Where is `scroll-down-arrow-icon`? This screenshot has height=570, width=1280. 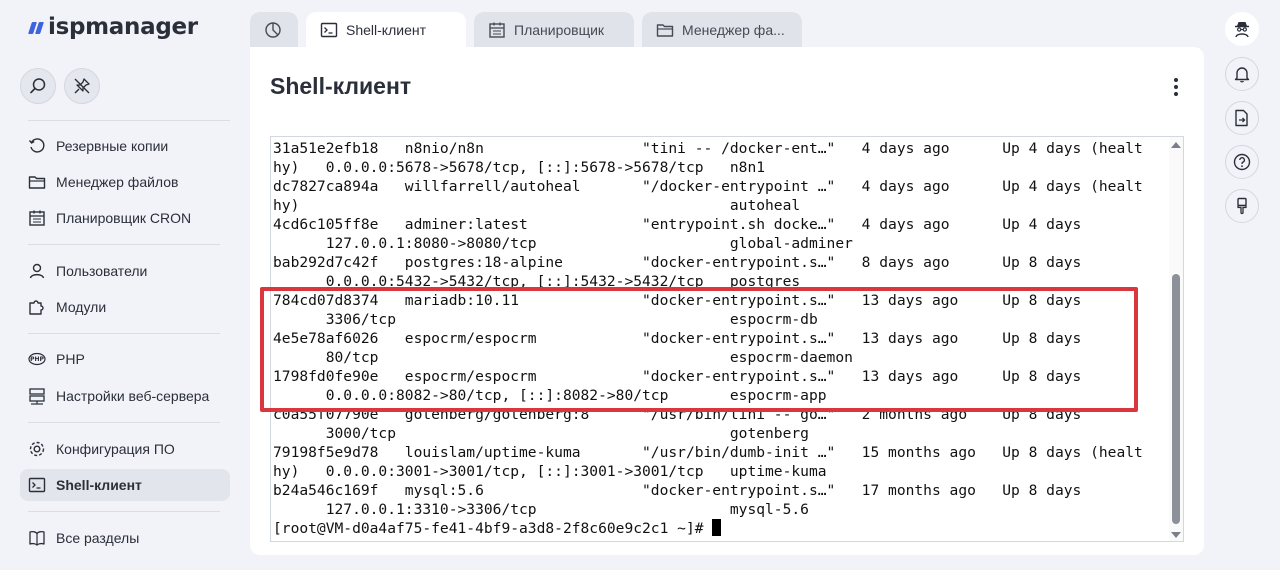
scroll-down-arrow-icon is located at coordinates (1176, 535).